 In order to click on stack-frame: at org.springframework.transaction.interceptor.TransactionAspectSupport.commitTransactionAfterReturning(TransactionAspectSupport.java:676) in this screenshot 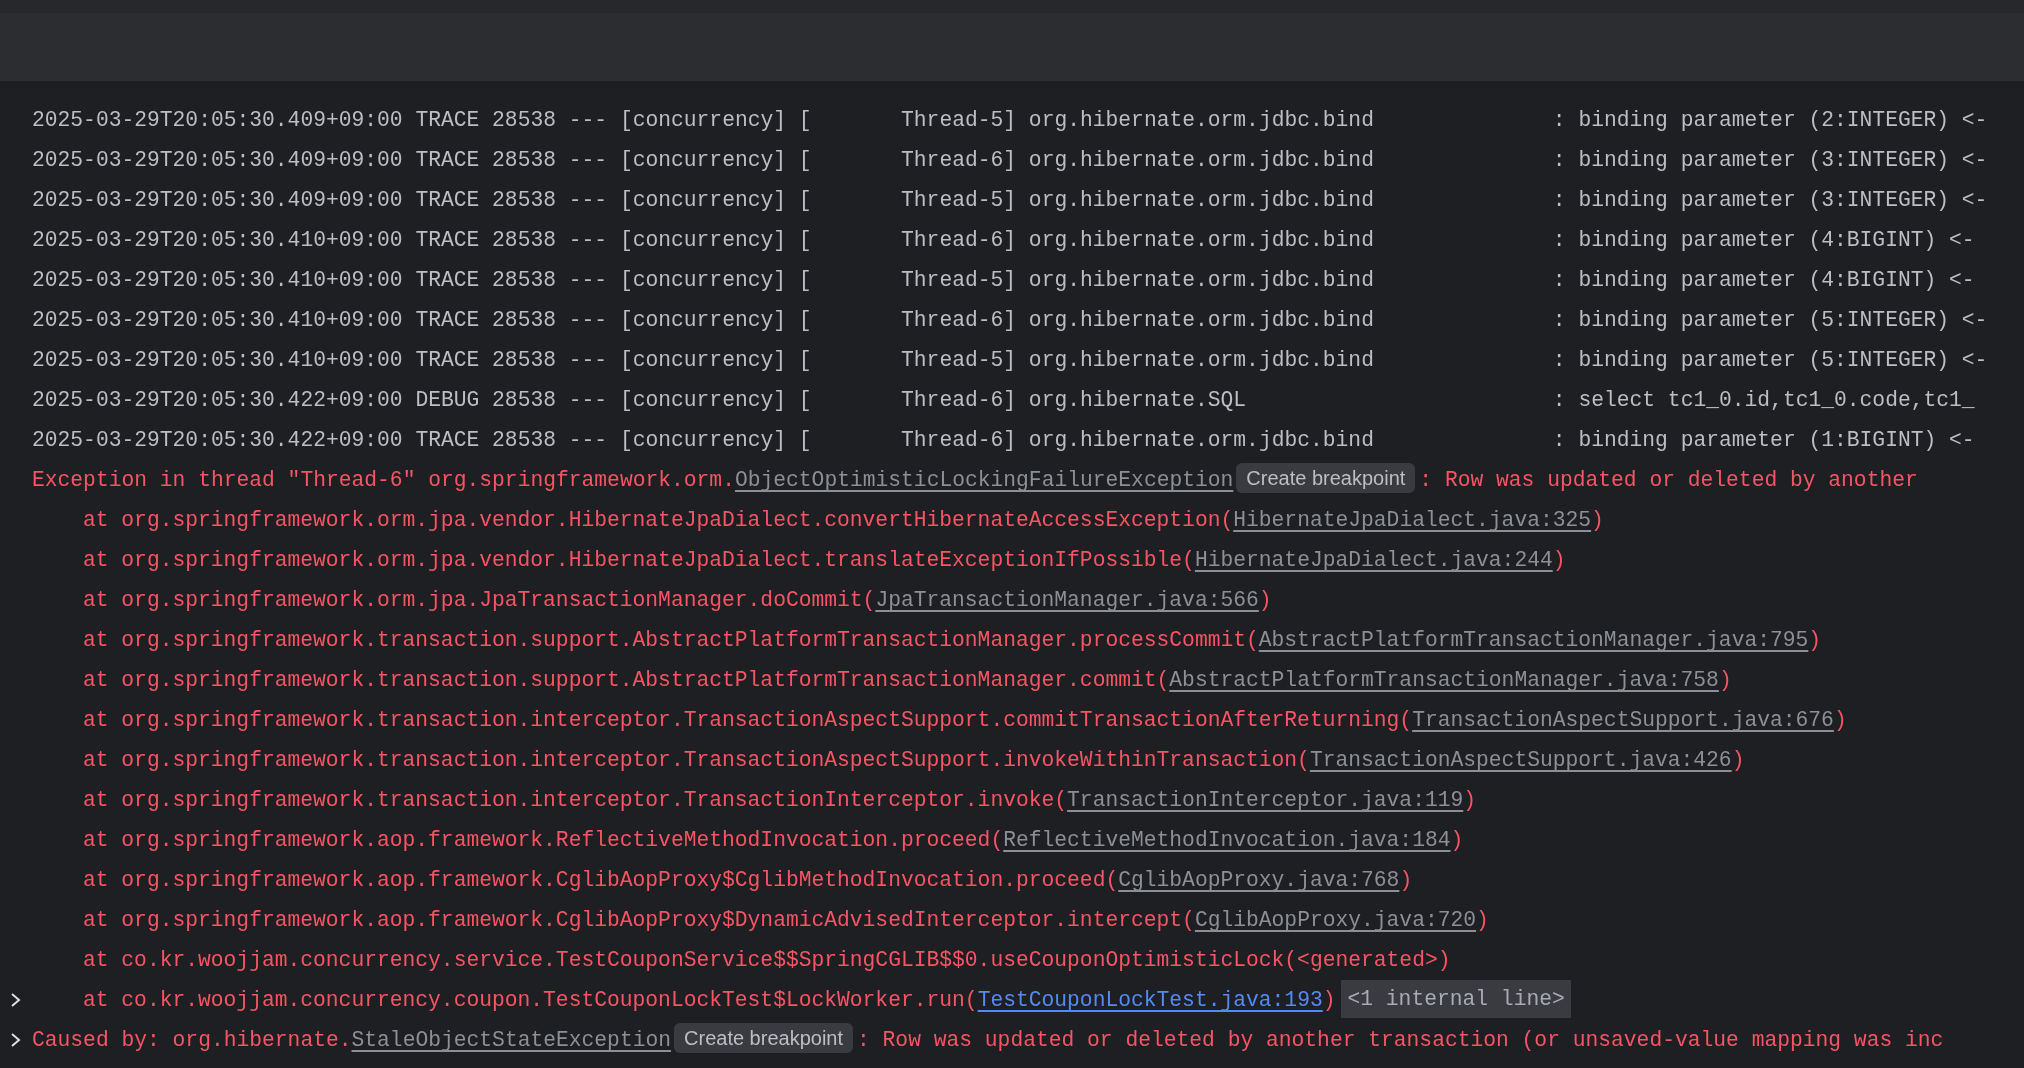, I will do `click(1012, 720)`.